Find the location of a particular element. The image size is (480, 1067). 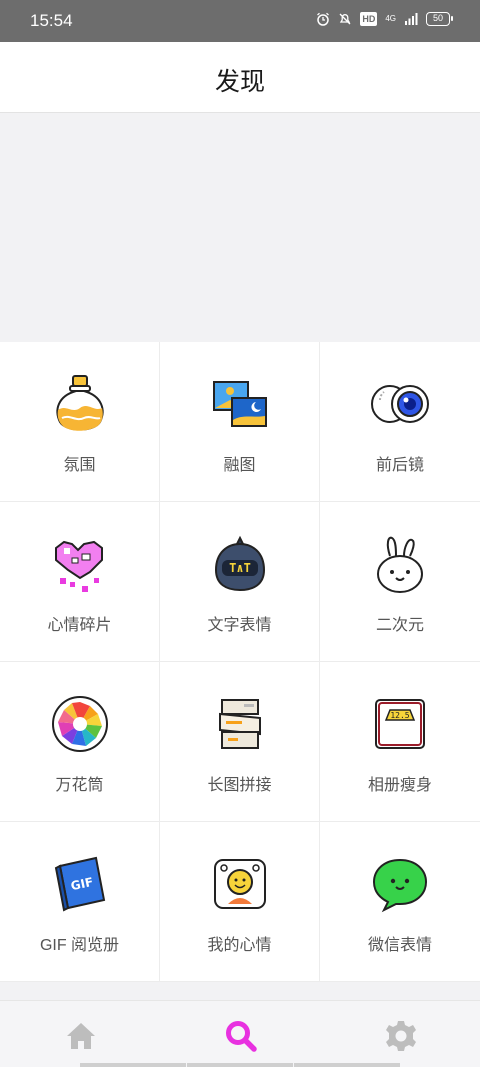

battery-indicator: 50 is located at coordinates (439, 19).